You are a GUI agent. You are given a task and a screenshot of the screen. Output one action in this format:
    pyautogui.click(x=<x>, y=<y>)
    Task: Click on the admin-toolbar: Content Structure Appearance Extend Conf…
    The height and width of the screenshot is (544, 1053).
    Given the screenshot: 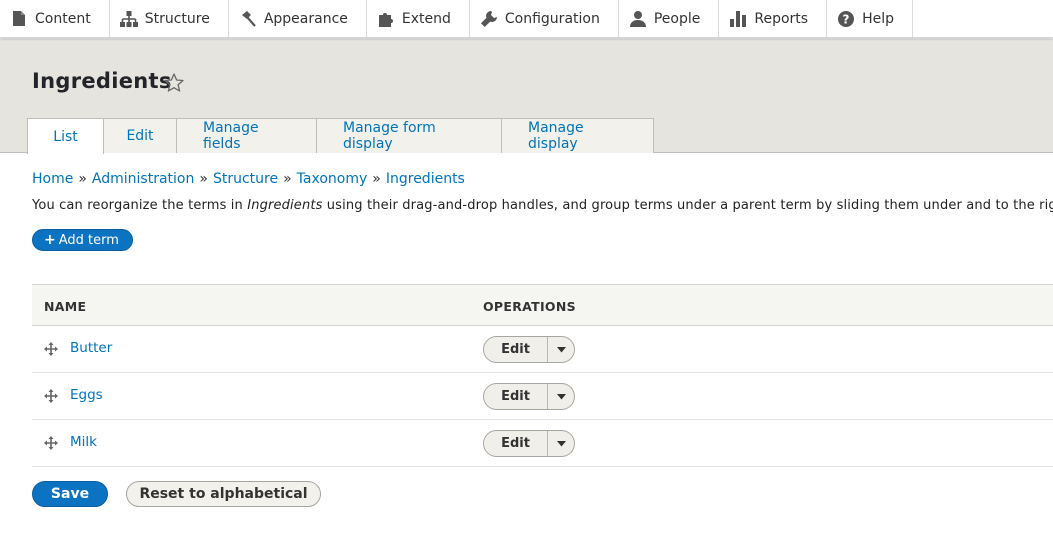 What is the action you would take?
    pyautogui.click(x=526, y=19)
    